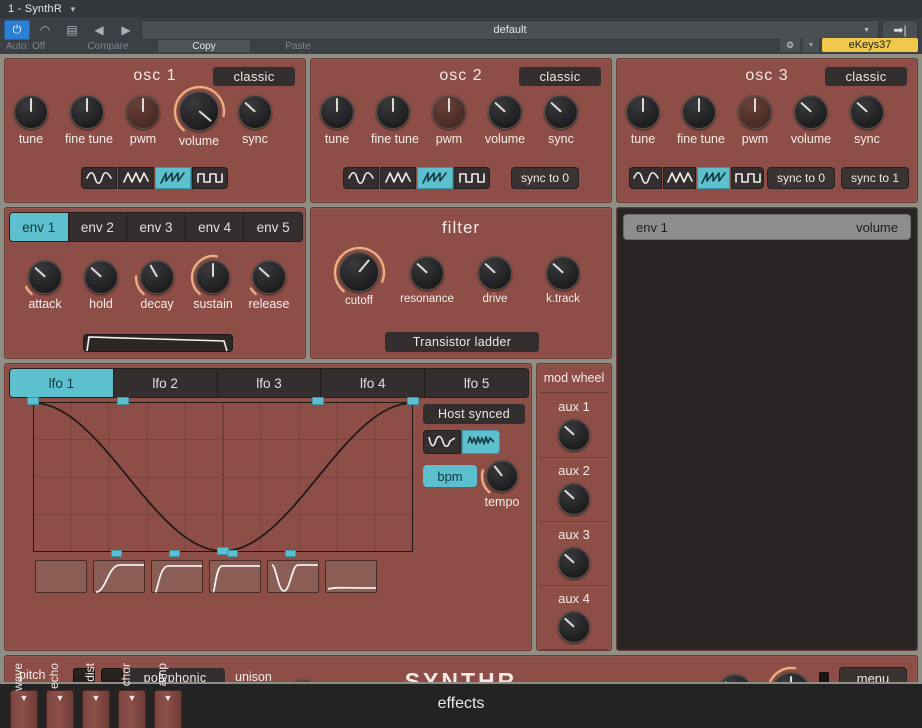  I want to click on lfo-bpm-button: bpm, so click(450, 476).